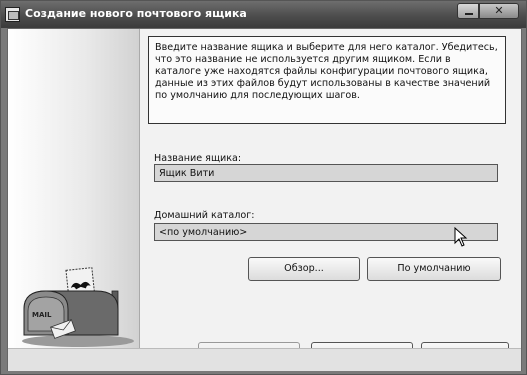 This screenshot has width=527, height=375. I want to click on window-controls: ✕, so click(488, 12).